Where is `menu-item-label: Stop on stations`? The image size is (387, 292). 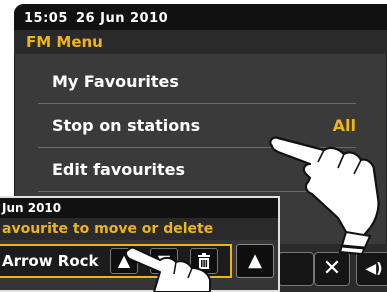 menu-item-label: Stop on stations is located at coordinates (126, 125).